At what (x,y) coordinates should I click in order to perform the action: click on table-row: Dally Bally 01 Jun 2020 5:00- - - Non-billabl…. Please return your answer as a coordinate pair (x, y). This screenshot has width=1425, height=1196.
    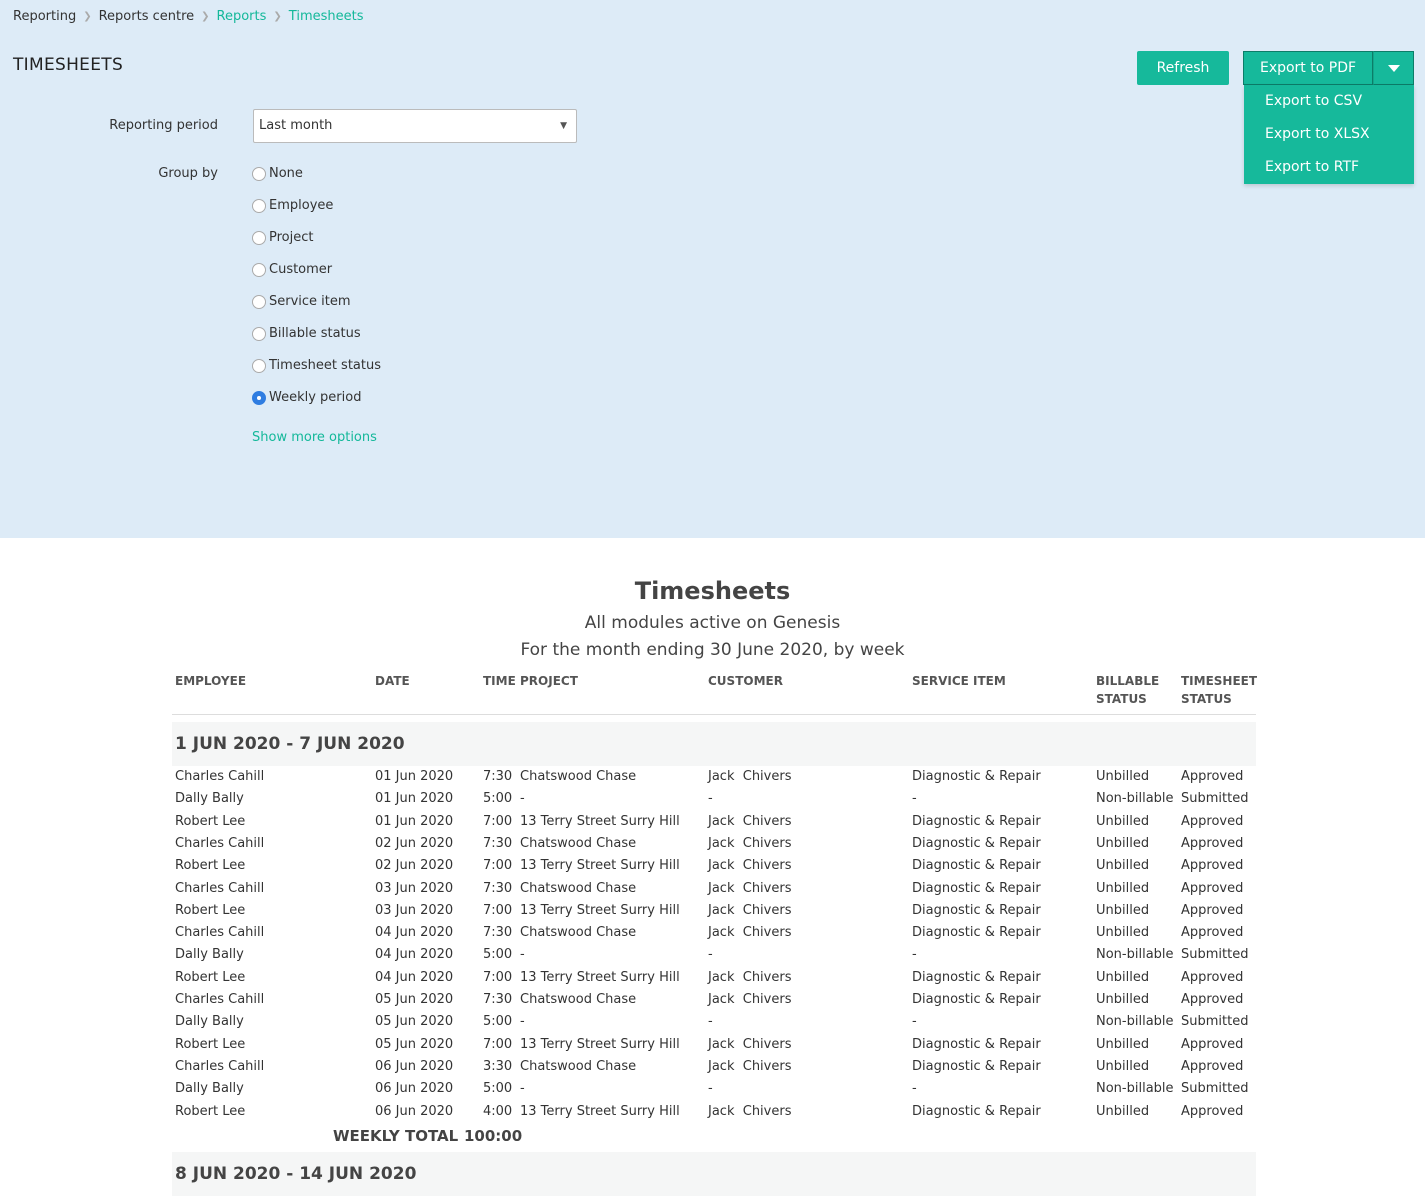
    Looking at the image, I should click on (712, 799).